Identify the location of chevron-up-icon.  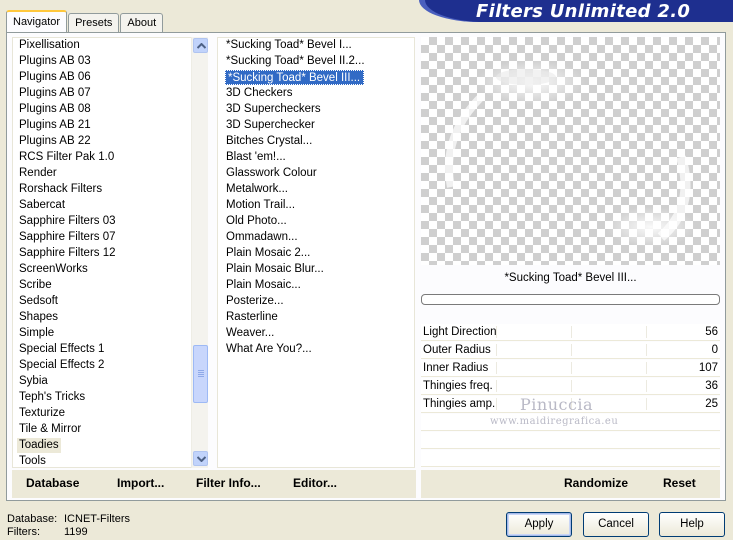
(201, 46).